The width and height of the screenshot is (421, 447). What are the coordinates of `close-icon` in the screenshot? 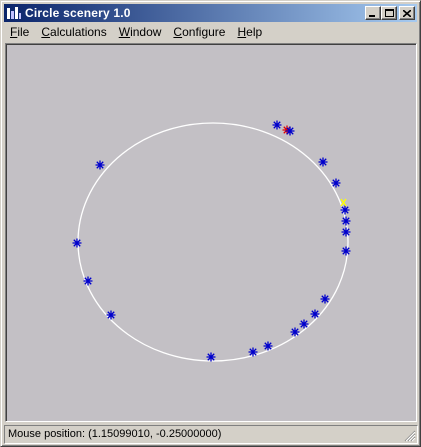 It's located at (407, 13).